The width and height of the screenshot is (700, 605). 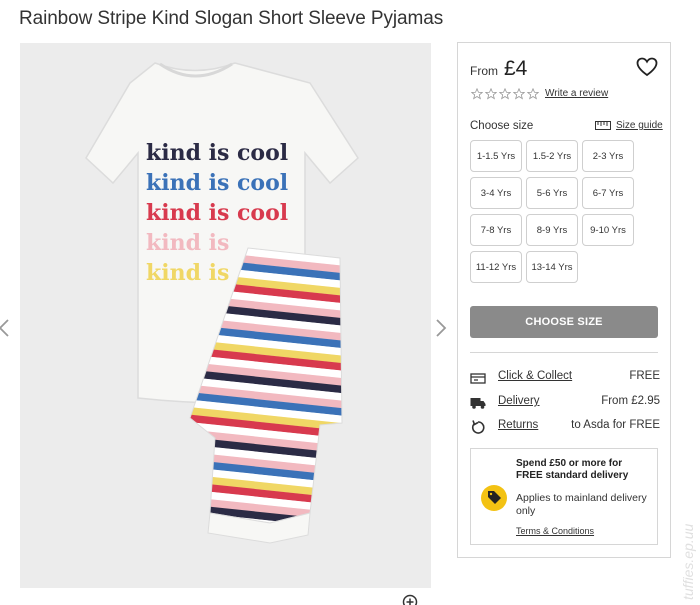 What do you see at coordinates (5, 328) in the screenshot?
I see `chevron-left-icon` at bounding box center [5, 328].